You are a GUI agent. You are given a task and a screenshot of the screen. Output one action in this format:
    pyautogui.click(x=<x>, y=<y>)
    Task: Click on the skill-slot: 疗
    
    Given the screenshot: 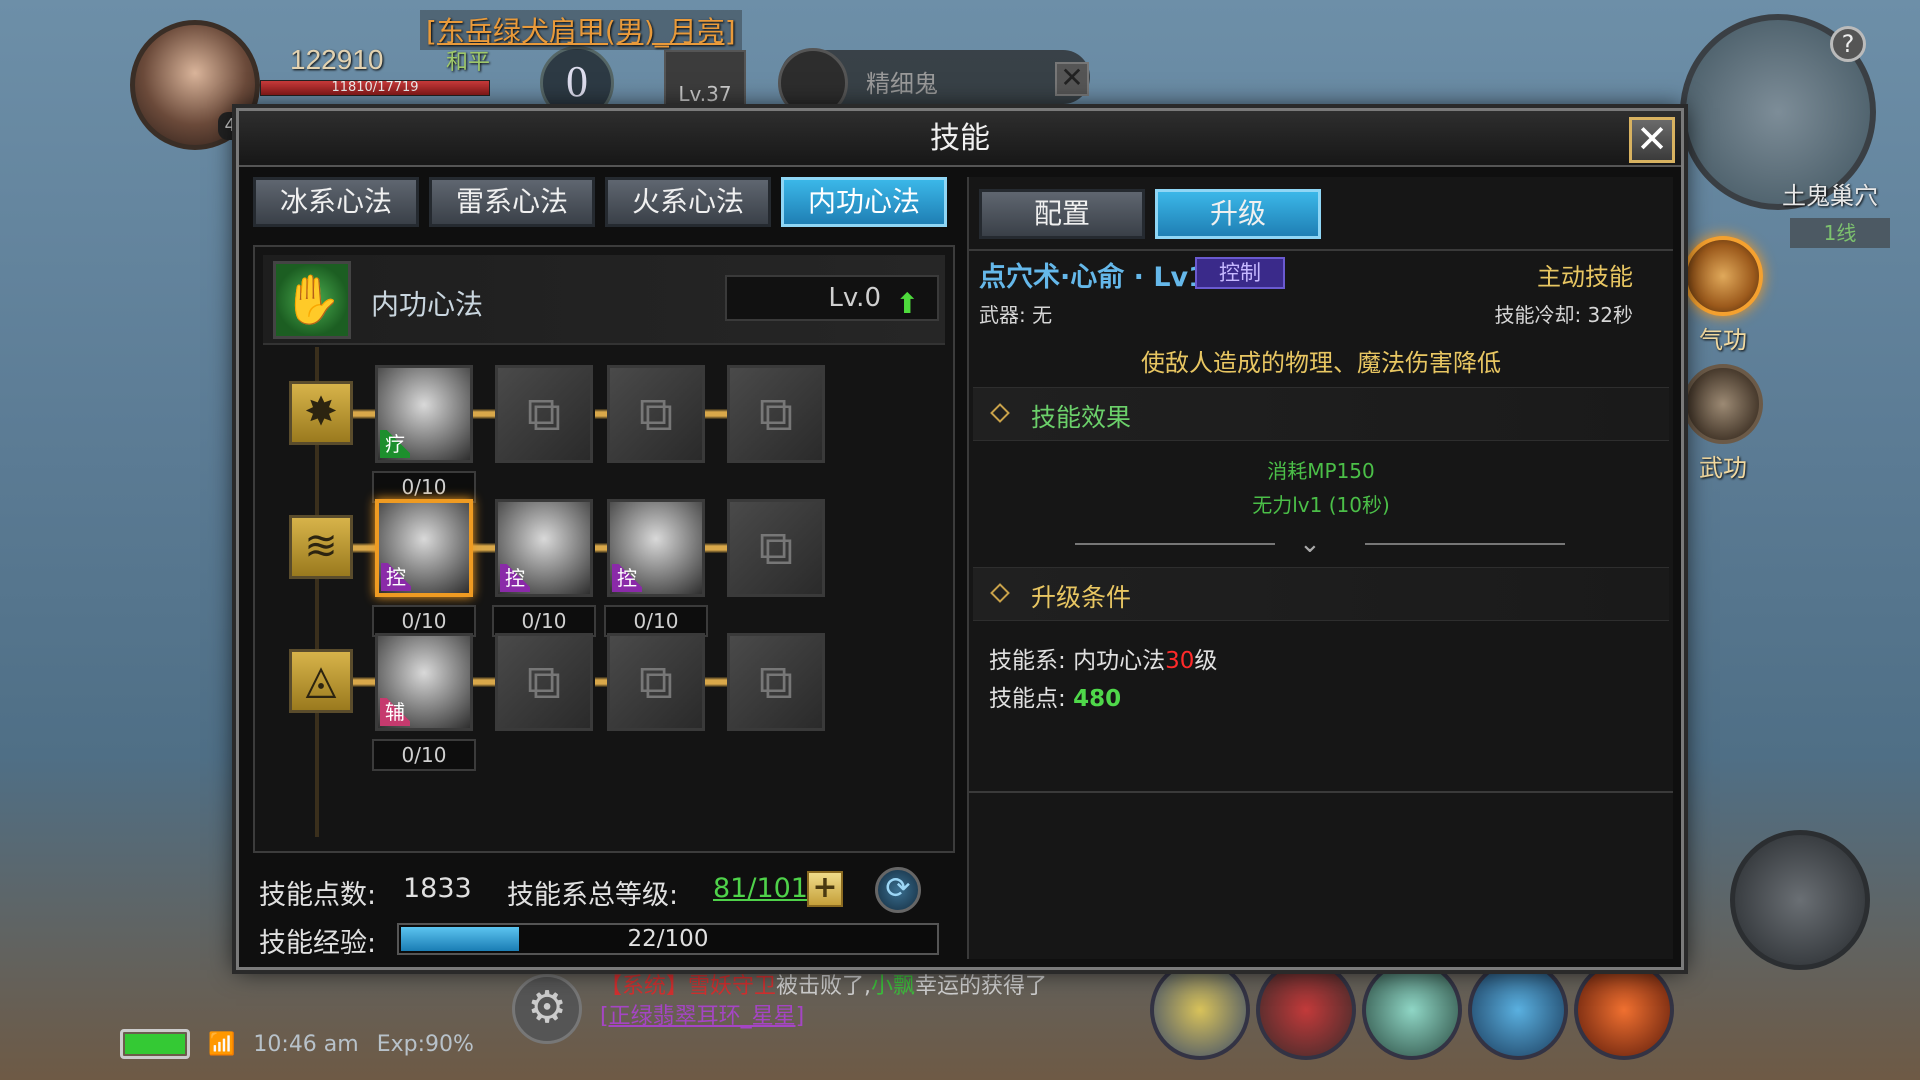 What is the action you would take?
    pyautogui.click(x=424, y=414)
    